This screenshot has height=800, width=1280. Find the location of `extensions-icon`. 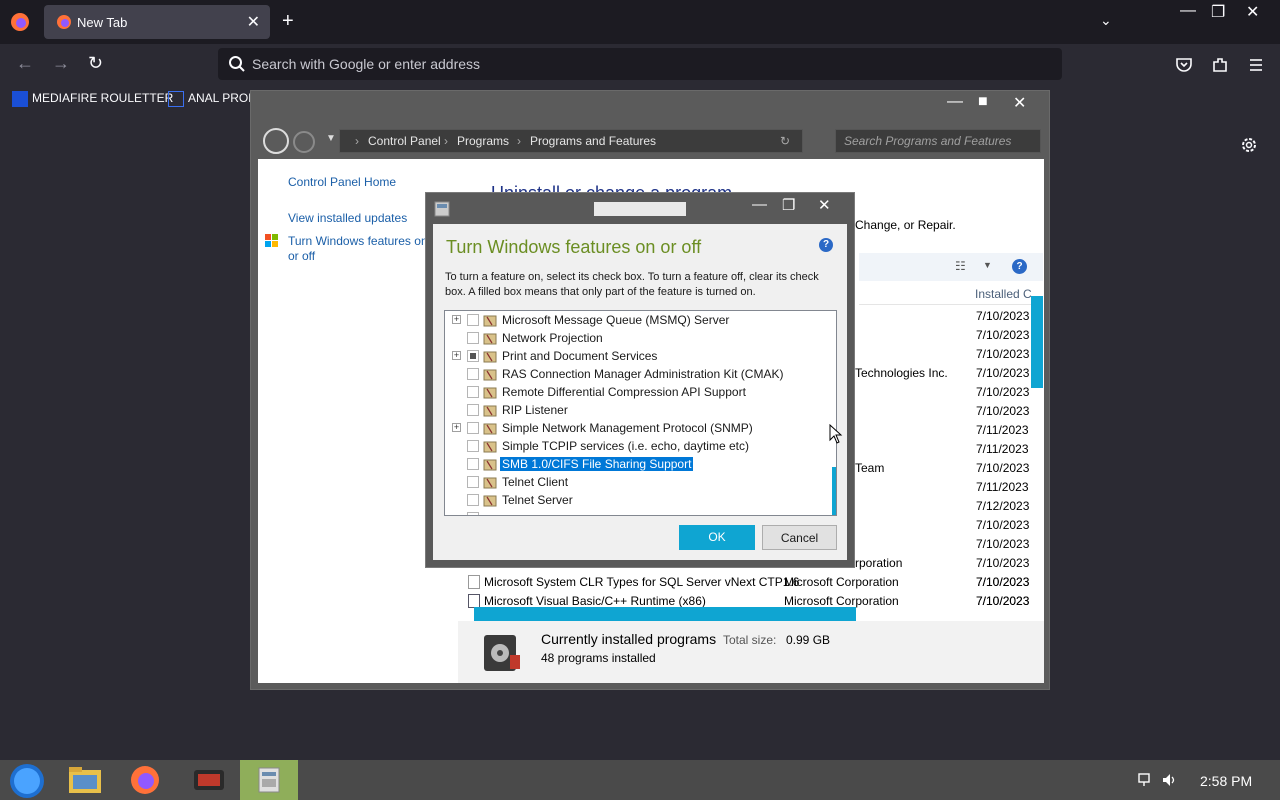

extensions-icon is located at coordinates (1220, 65).